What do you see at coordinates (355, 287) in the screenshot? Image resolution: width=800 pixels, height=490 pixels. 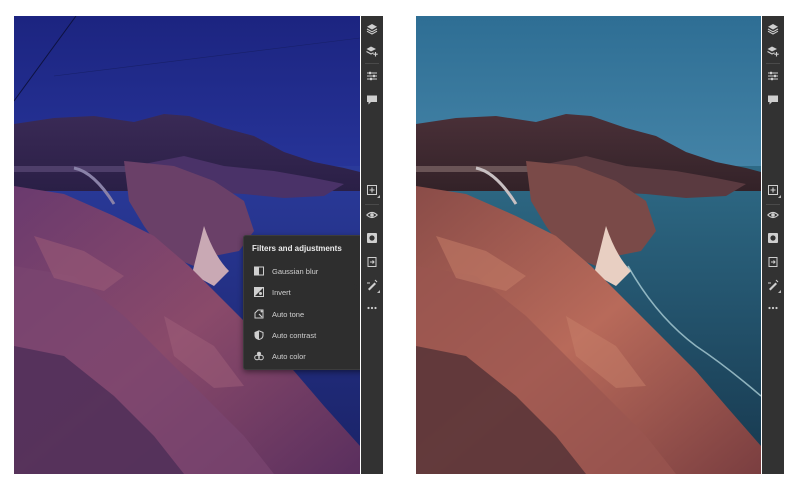 I see `menu-pointer-arrow` at bounding box center [355, 287].